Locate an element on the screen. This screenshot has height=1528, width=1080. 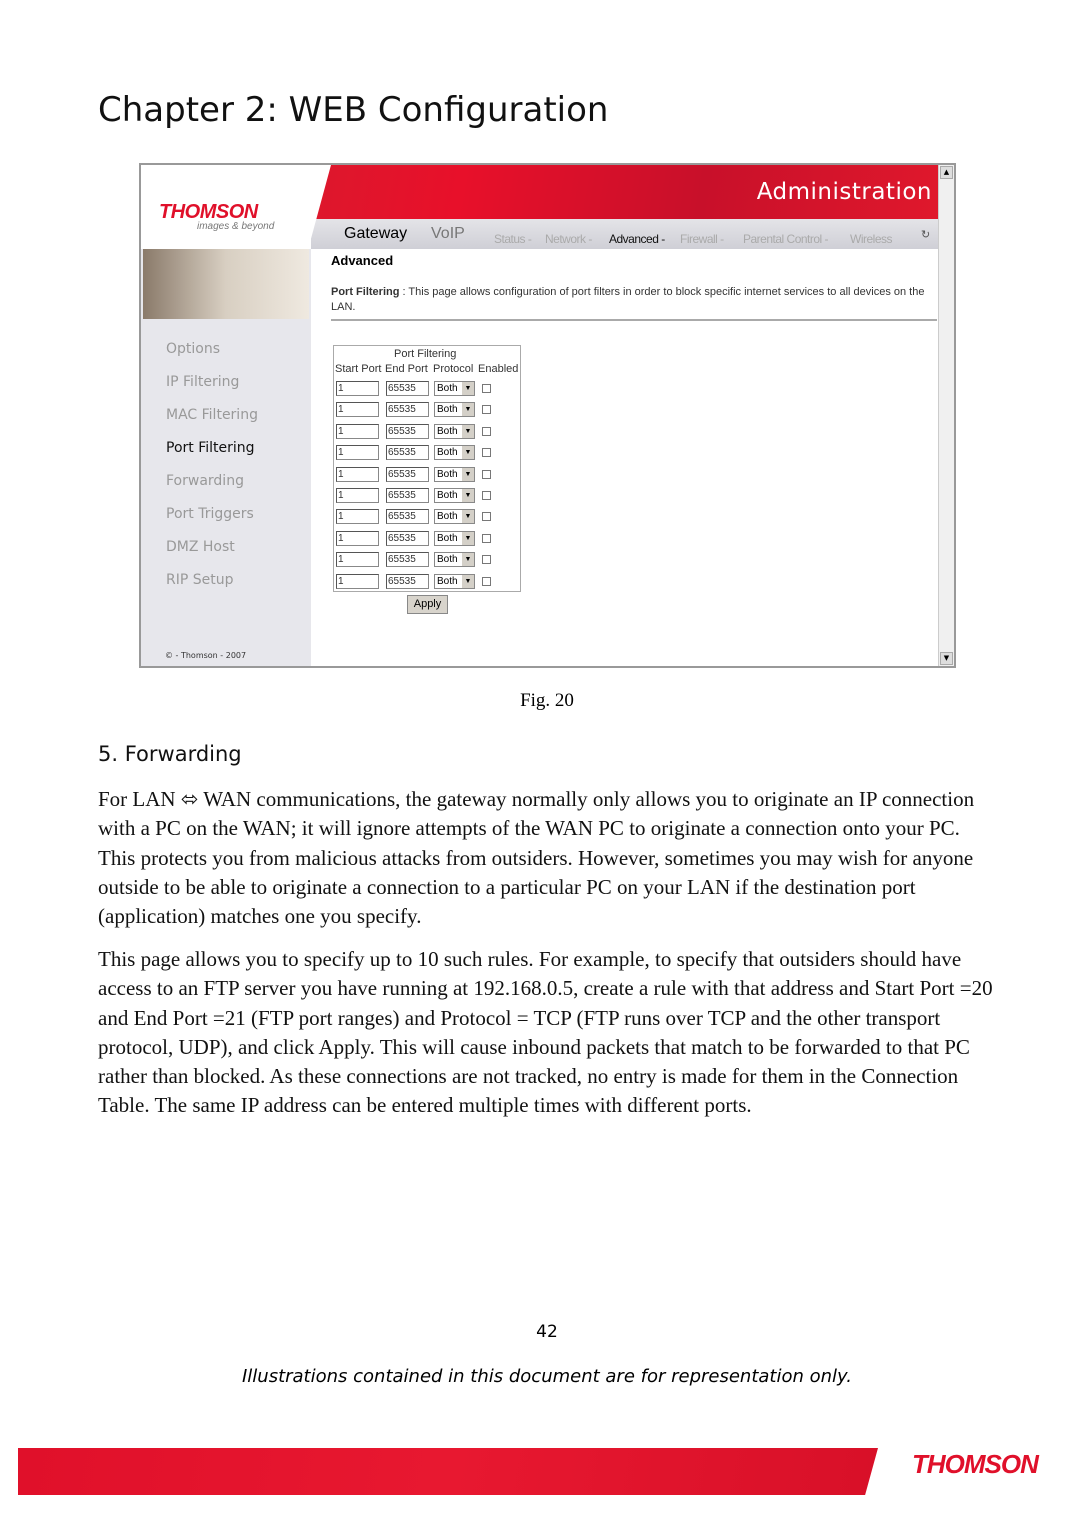
scroll-down-icon: ▼ is located at coordinates (946, 658).